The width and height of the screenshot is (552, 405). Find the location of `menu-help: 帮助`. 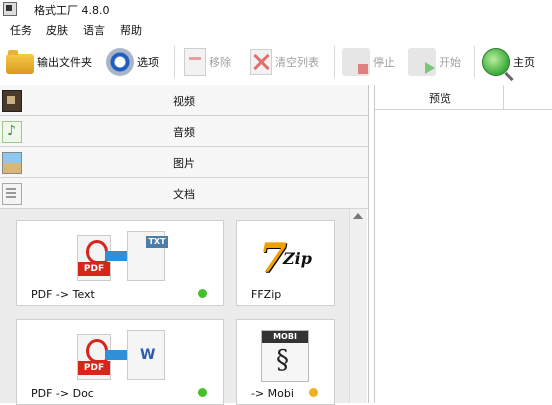

menu-help: 帮助 is located at coordinates (131, 30).